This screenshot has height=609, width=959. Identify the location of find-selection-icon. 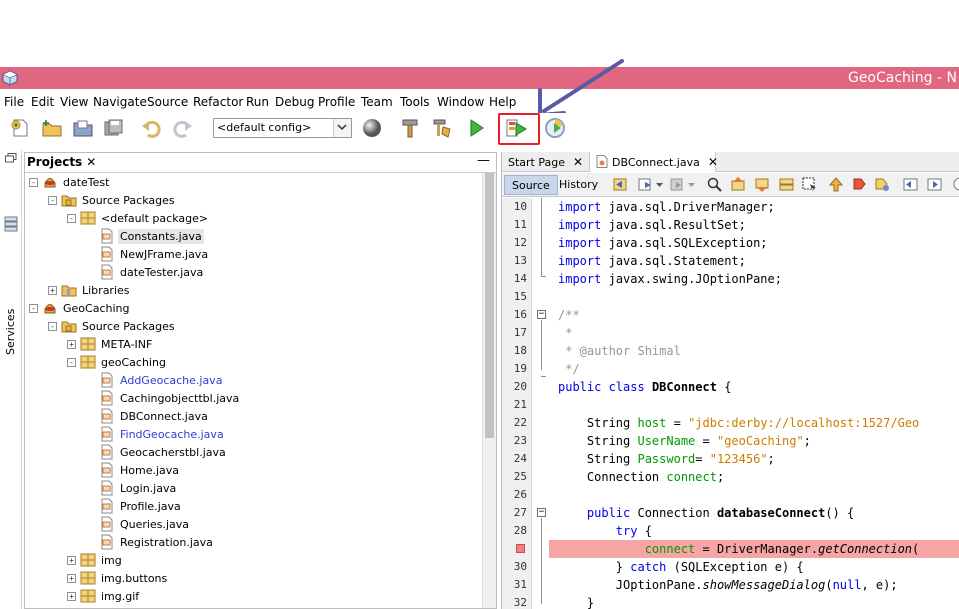
(786, 184).